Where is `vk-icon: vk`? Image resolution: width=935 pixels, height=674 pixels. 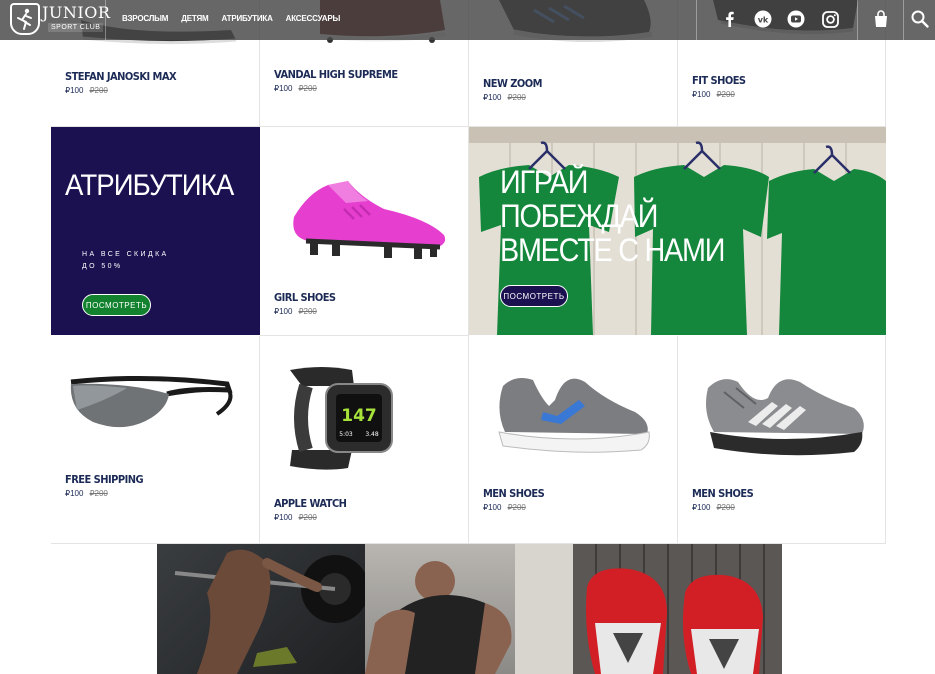 vk-icon: vk is located at coordinates (763, 19).